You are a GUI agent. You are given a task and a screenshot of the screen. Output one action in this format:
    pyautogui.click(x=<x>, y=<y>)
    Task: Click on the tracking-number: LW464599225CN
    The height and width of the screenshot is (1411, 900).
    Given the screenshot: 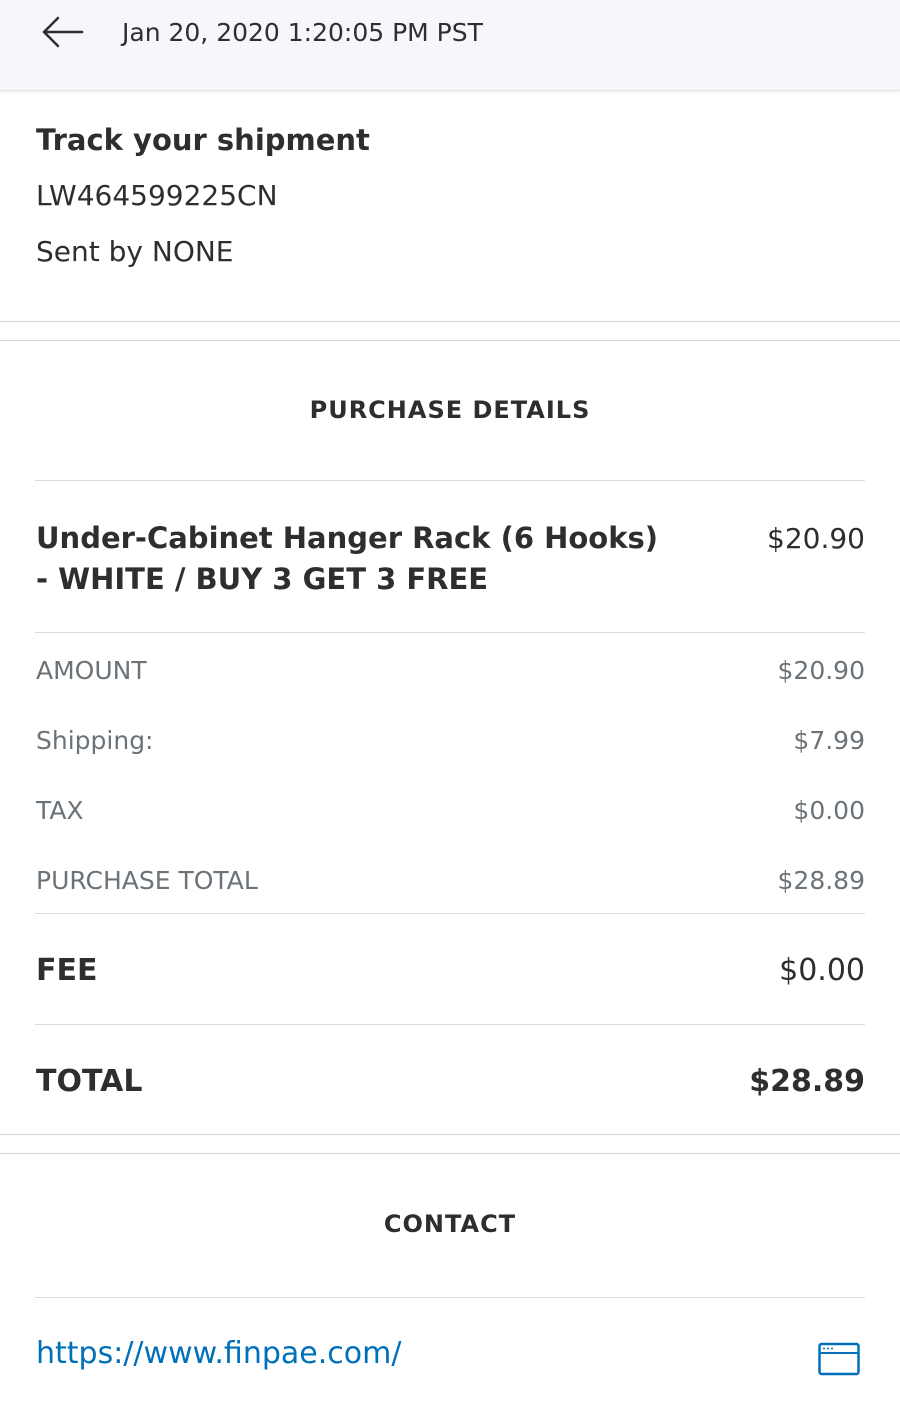 What is the action you would take?
    pyautogui.click(x=203, y=196)
    